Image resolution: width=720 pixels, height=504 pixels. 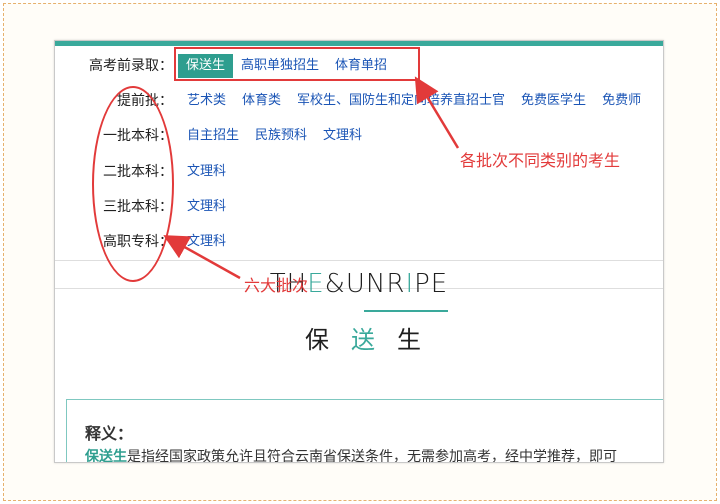 What do you see at coordinates (540, 160) in the screenshot?
I see `annotation-categories-text: 各批次不同类别的考生` at bounding box center [540, 160].